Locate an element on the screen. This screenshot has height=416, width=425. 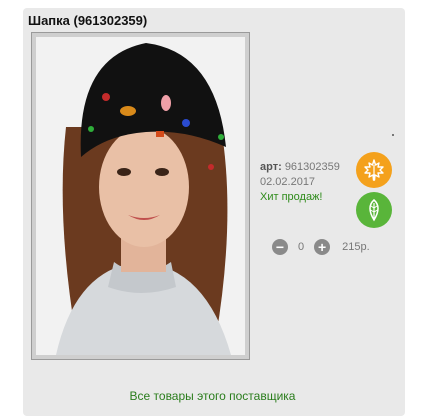
article-value: 961302359 is located at coordinates (312, 167).